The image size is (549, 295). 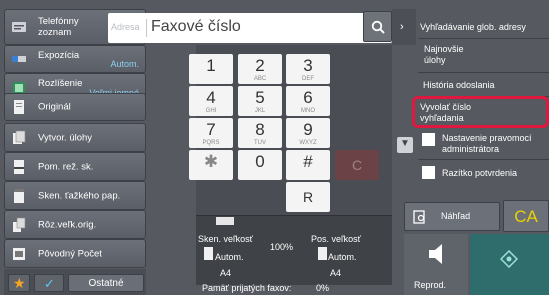 What do you see at coordinates (75, 253) in the screenshot?
I see `original-count-button: Pôvodný Počet` at bounding box center [75, 253].